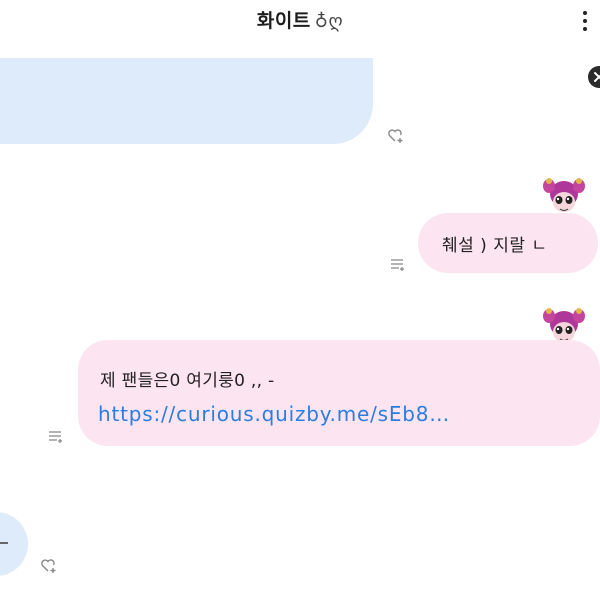 The image size is (600, 600). I want to click on more-options-icon, so click(585, 21).